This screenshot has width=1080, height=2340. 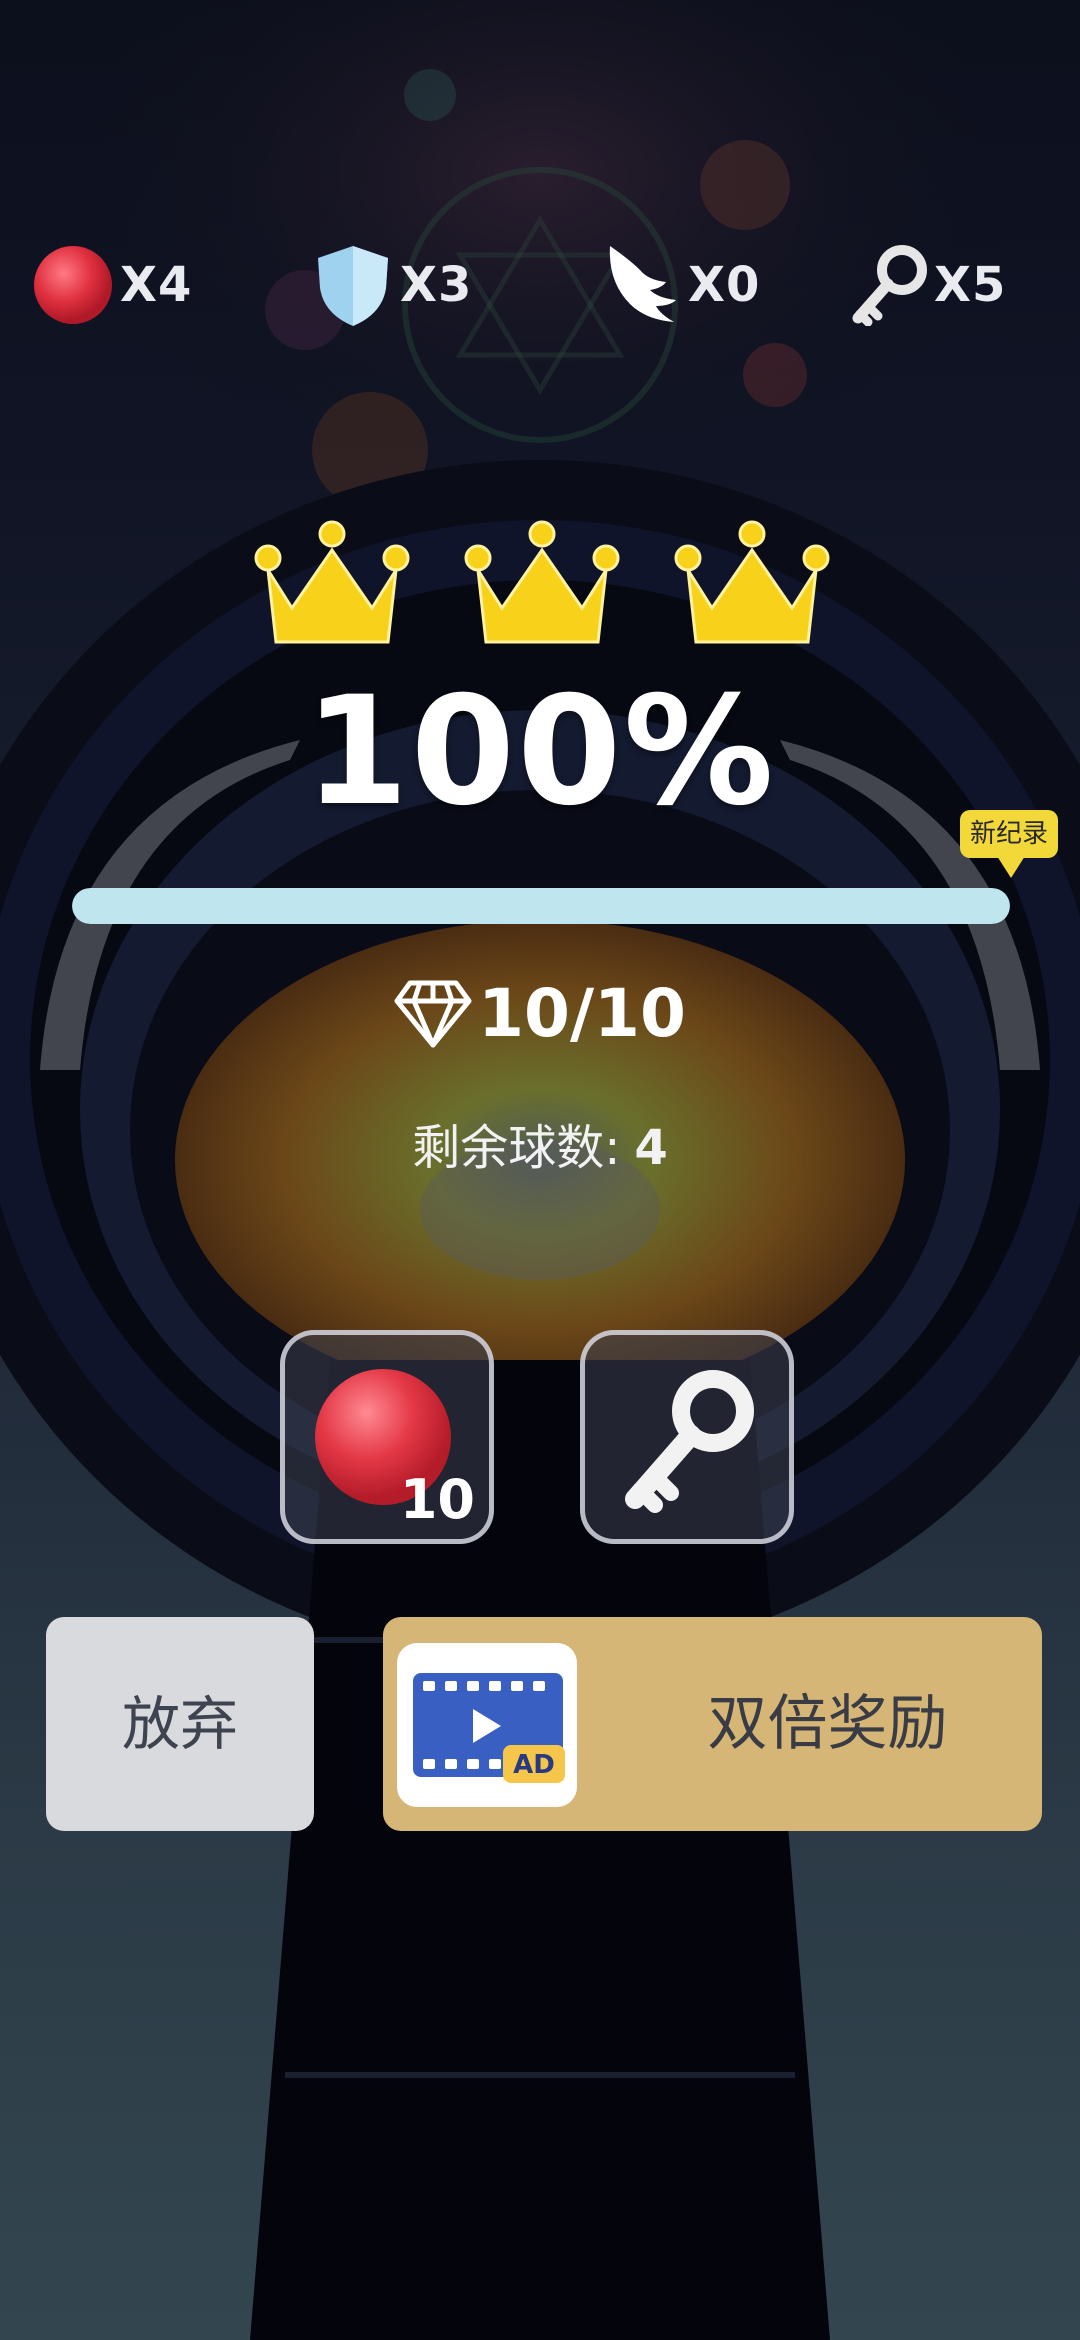 I want to click on gems-collected: 10/10, so click(x=540, y=1013).